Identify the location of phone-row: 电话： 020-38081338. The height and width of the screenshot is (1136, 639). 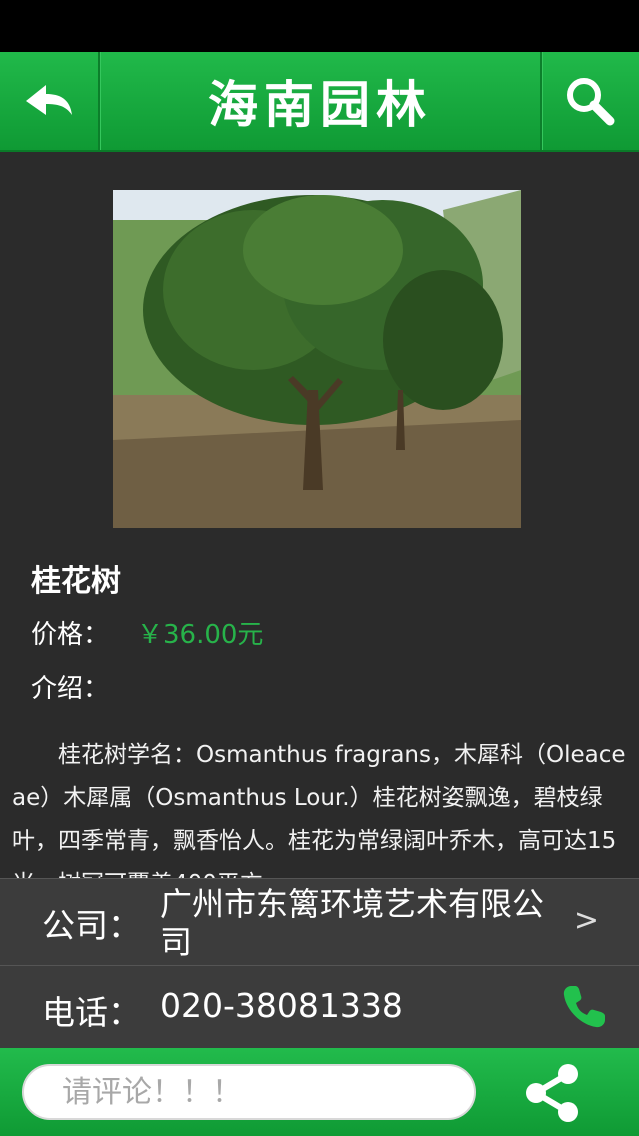
(319, 1007).